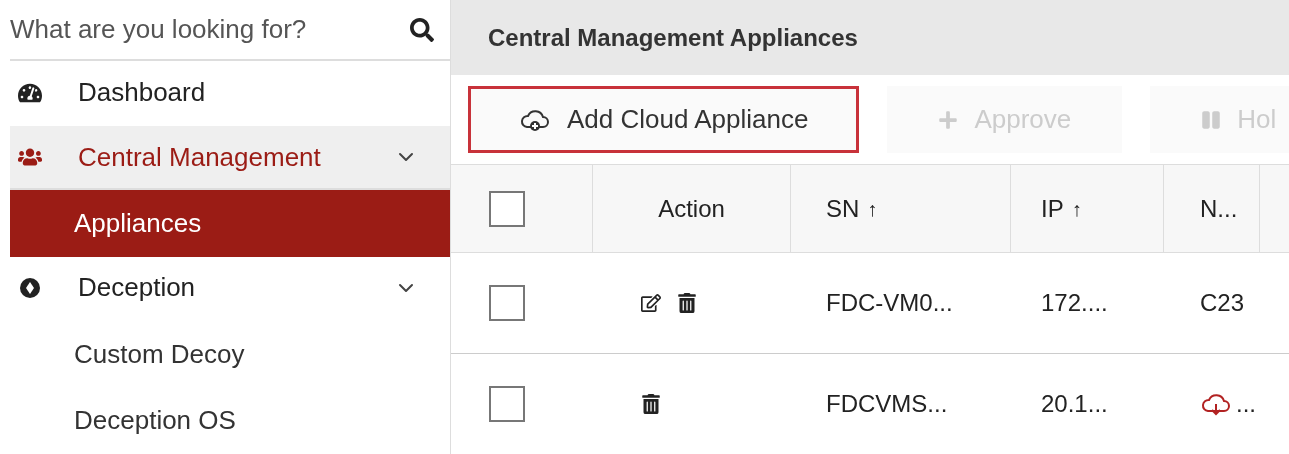 The width and height of the screenshot is (1289, 454). I want to click on nav-item: Dashboard, so click(230, 93).